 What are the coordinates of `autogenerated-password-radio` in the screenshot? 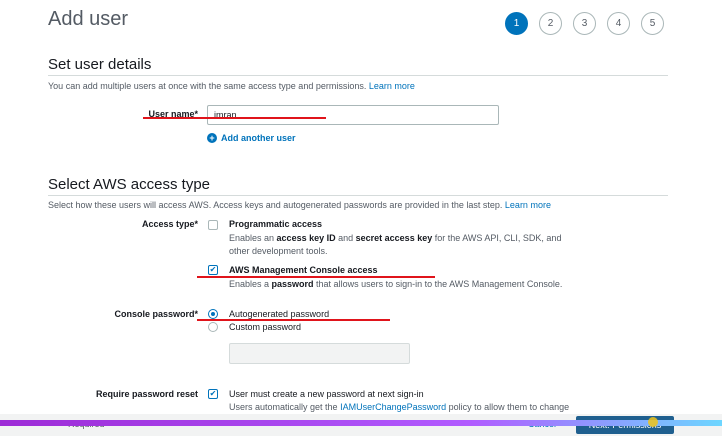 It's located at (213, 314).